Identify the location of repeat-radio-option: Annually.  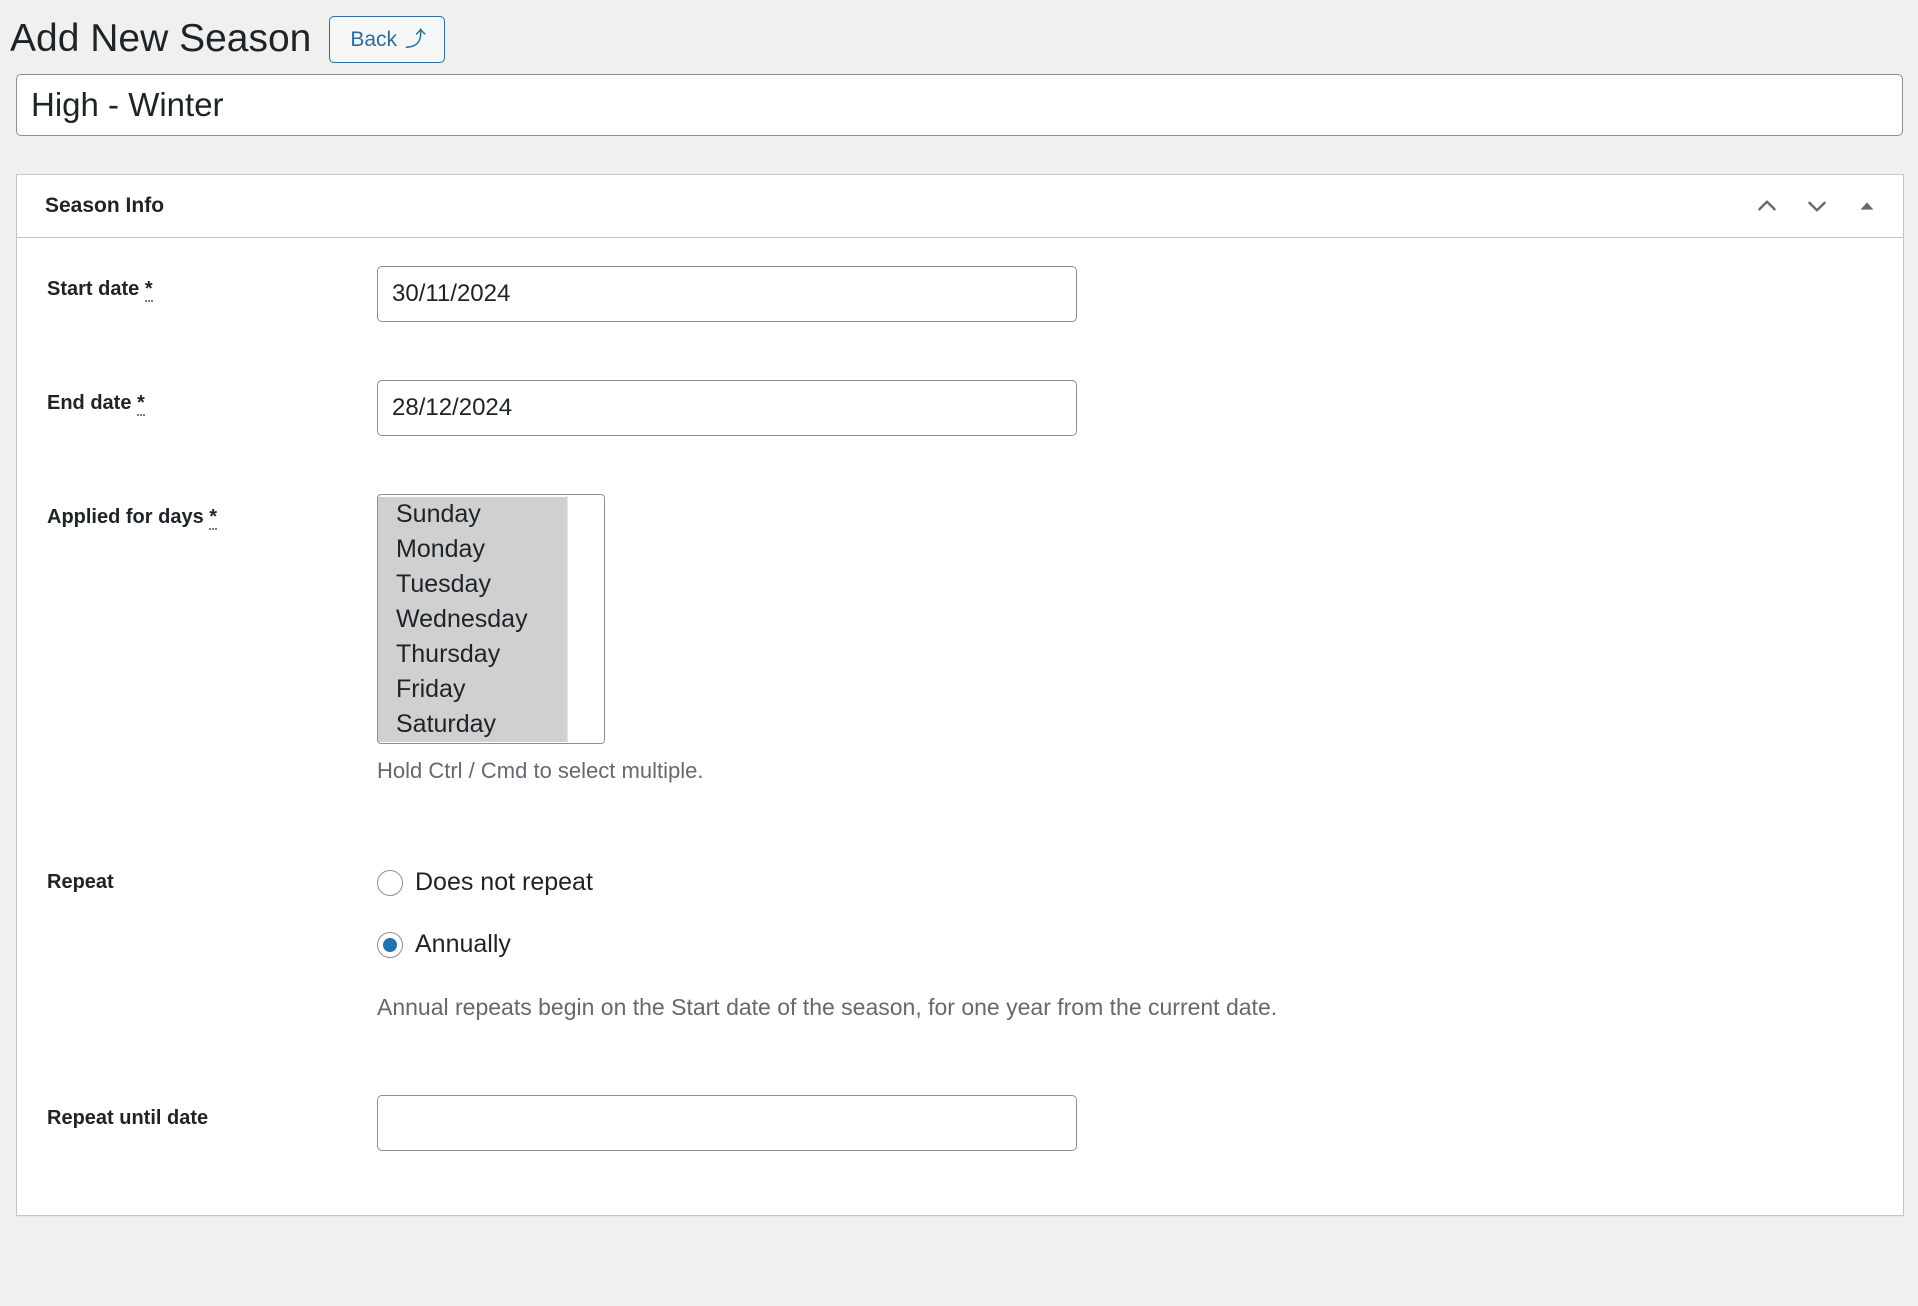
(1140, 945).